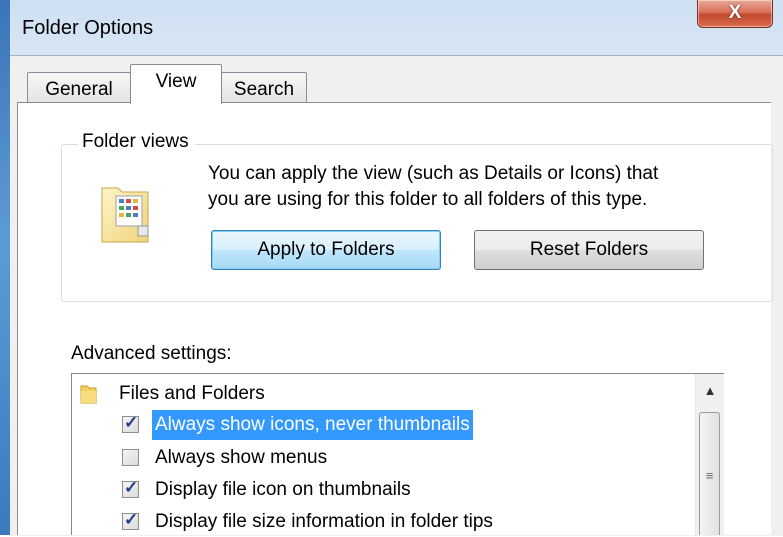  What do you see at coordinates (88, 28) in the screenshot?
I see `window-title: Folder Options` at bounding box center [88, 28].